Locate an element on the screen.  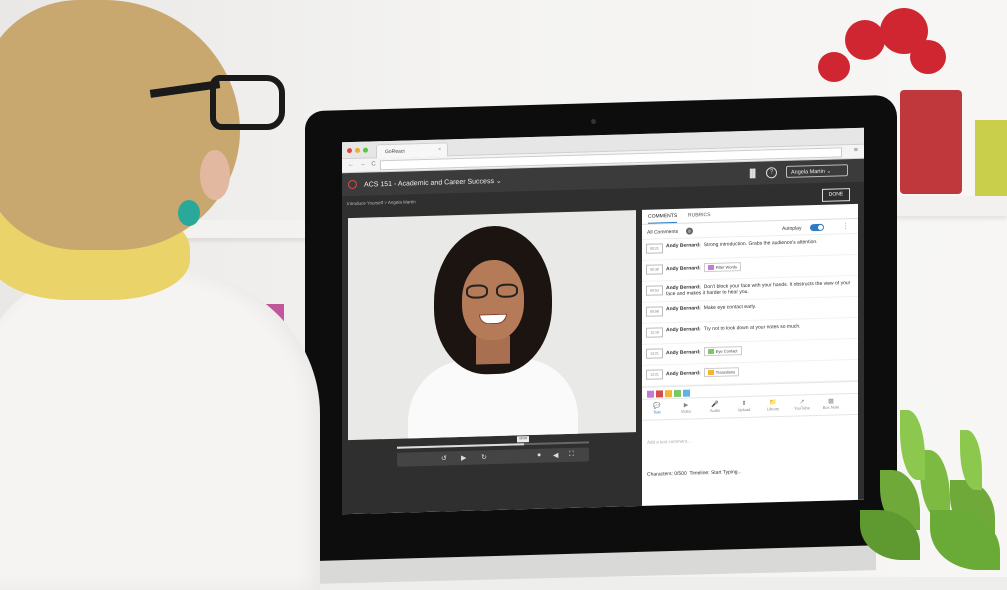
done-button: DONE is located at coordinates (836, 195).